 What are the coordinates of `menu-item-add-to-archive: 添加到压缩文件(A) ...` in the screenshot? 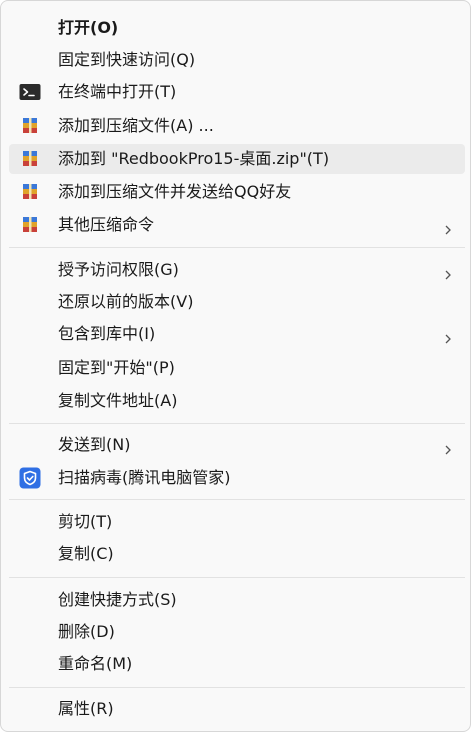 It's located at (237, 126).